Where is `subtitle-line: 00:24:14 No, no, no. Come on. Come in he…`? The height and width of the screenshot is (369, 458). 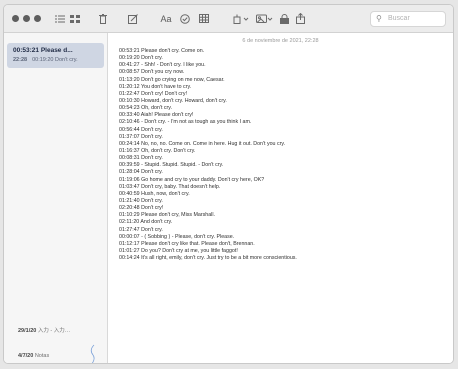 subtitle-line: 00:24:14 No, no, no. Come on. Come in he… is located at coordinates (202, 143).